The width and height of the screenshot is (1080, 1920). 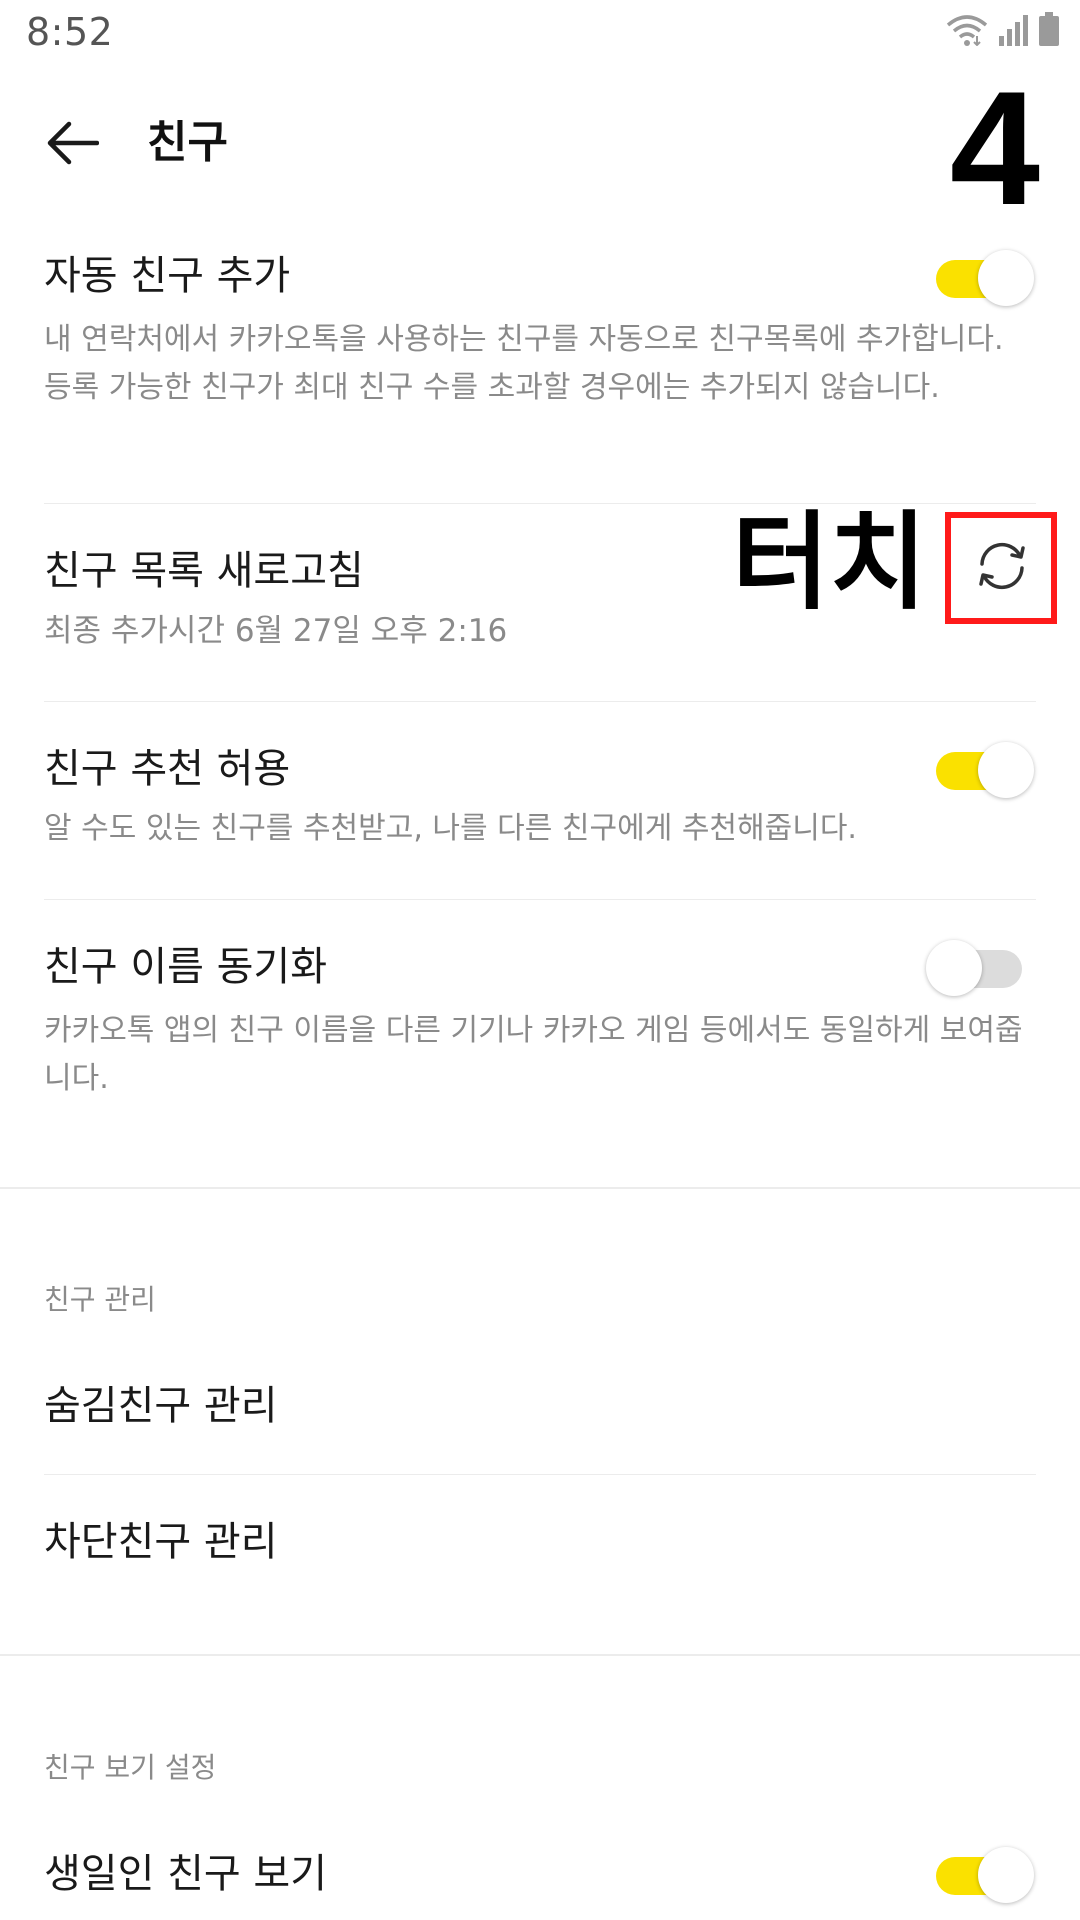 I want to click on touch-annotation: 터치, so click(x=830, y=562).